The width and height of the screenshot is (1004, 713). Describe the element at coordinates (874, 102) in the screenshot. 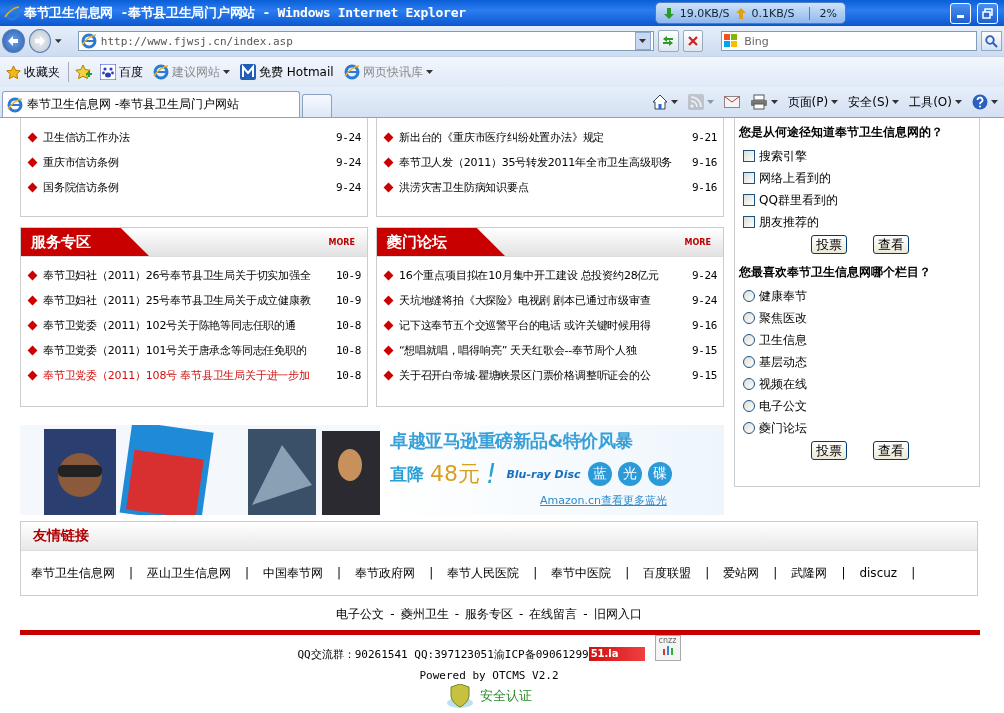

I see `menu-button: 安全(S)` at that location.